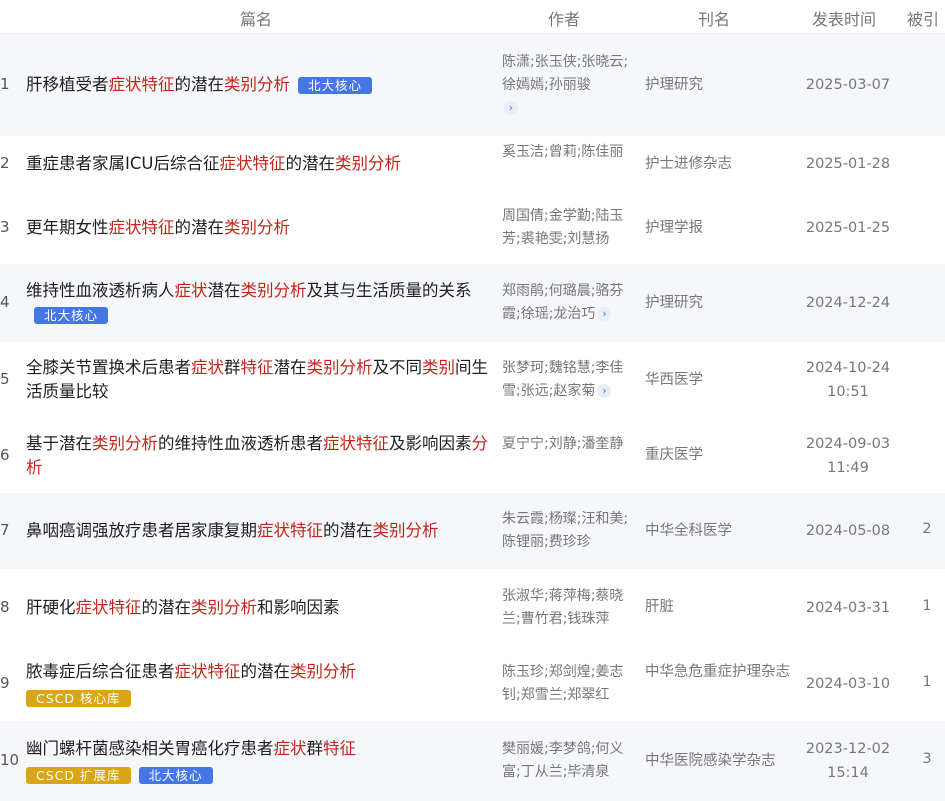  I want to click on row-number: 8, so click(5, 606).